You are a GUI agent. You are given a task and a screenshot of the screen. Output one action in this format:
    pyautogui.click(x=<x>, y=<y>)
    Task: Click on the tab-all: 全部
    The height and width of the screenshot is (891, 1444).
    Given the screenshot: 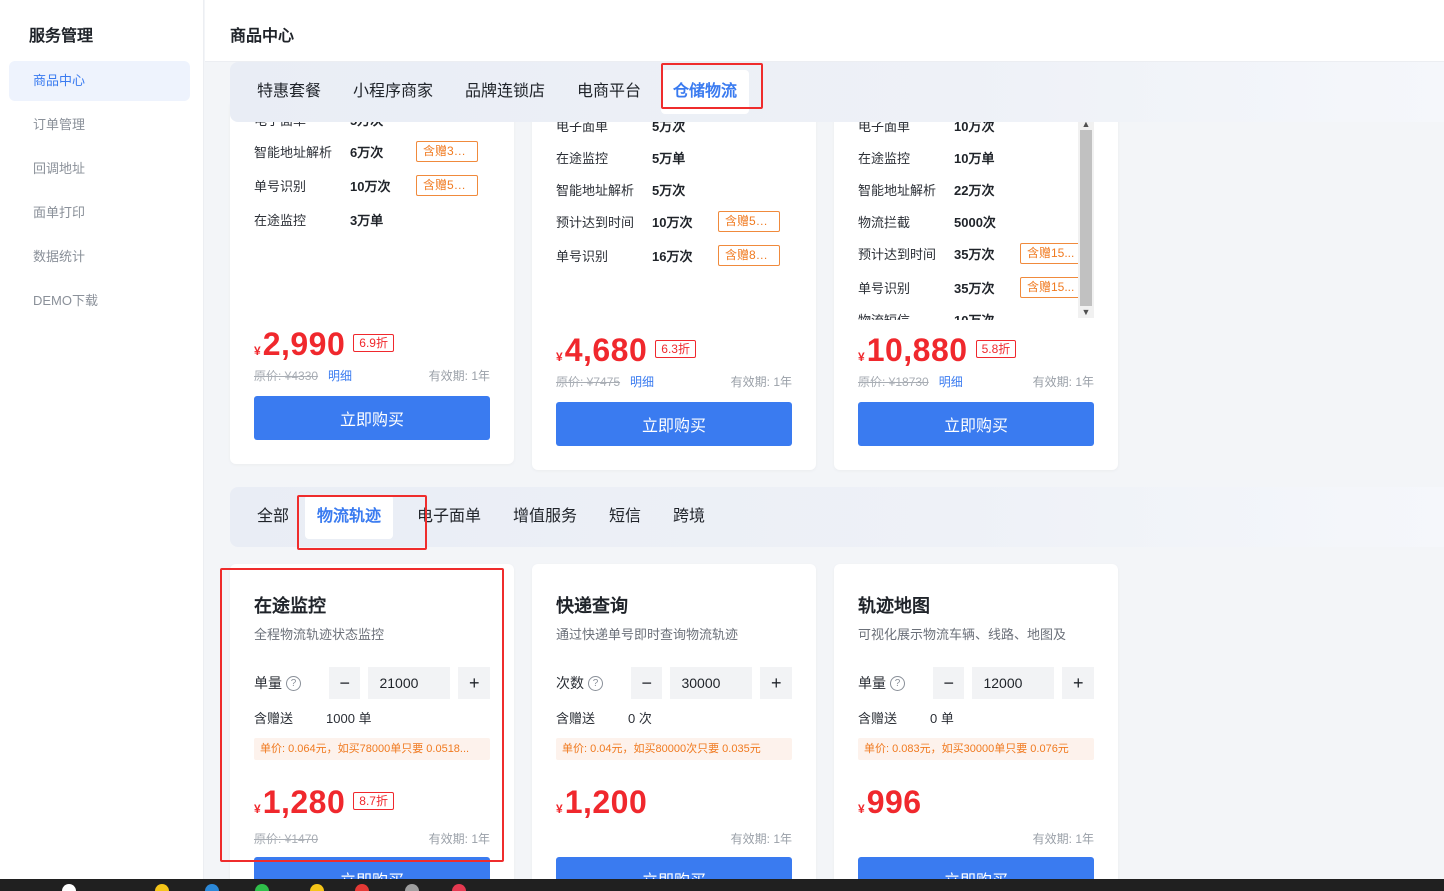 What is the action you would take?
    pyautogui.click(x=273, y=517)
    